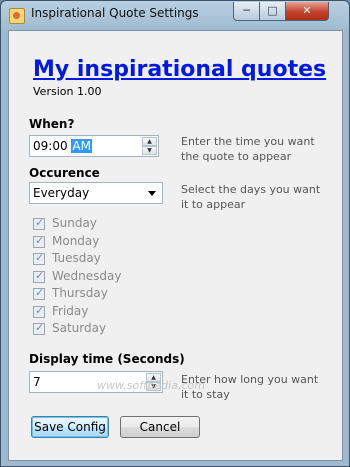  Describe the element at coordinates (236, 156) in the screenshot. I see `when-hint-line2: the quote to appear` at that location.